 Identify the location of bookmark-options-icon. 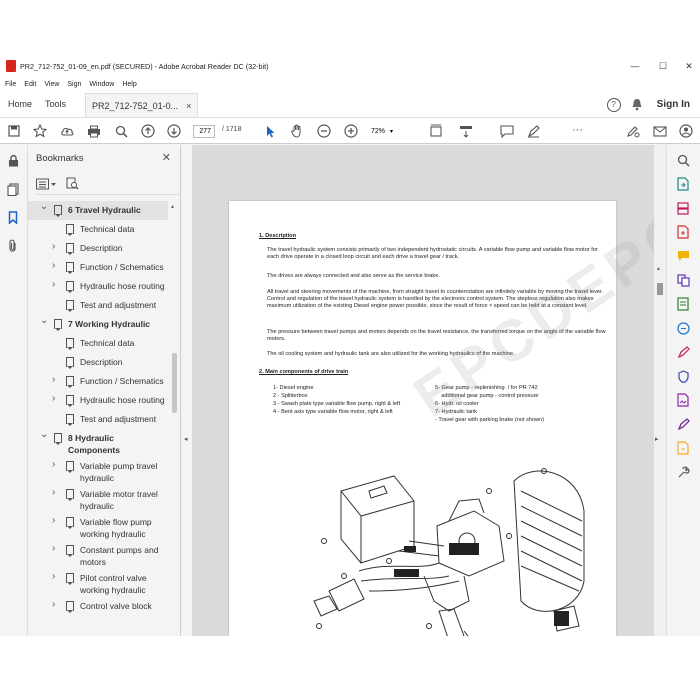
(47, 184).